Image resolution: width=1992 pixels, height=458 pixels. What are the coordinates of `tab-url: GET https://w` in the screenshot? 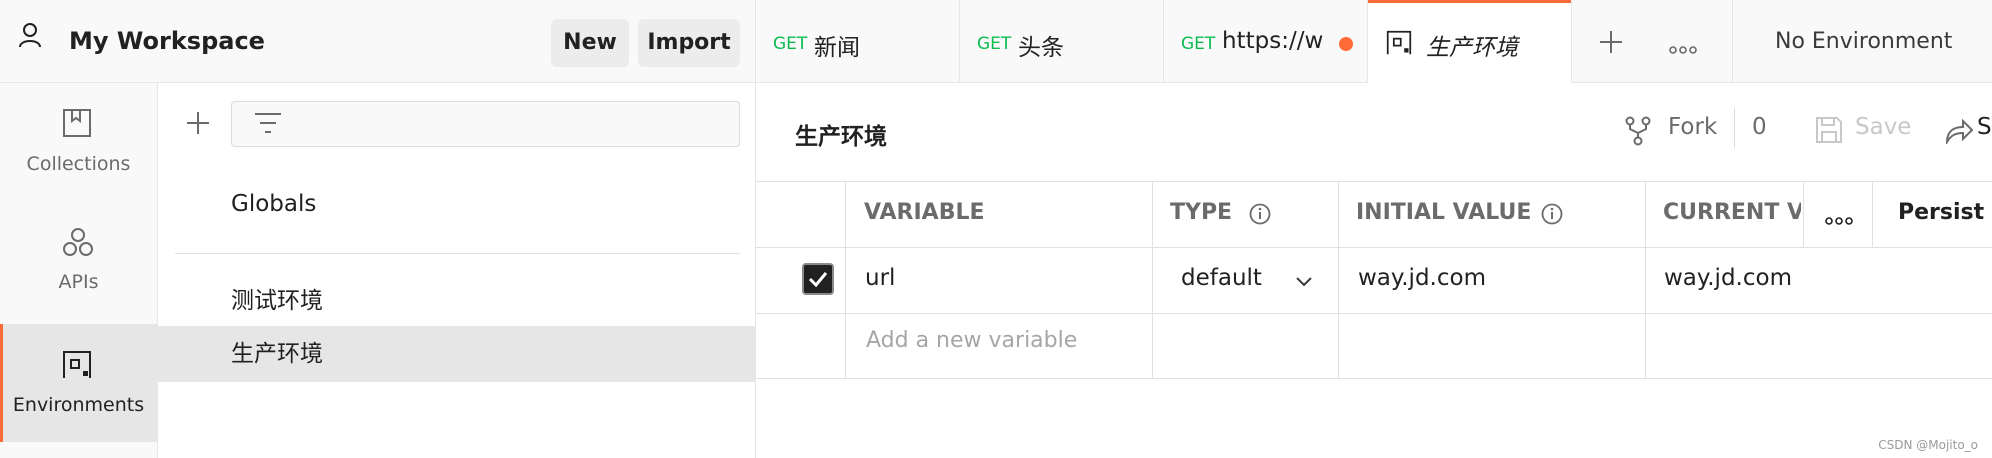 It's located at (1266, 41).